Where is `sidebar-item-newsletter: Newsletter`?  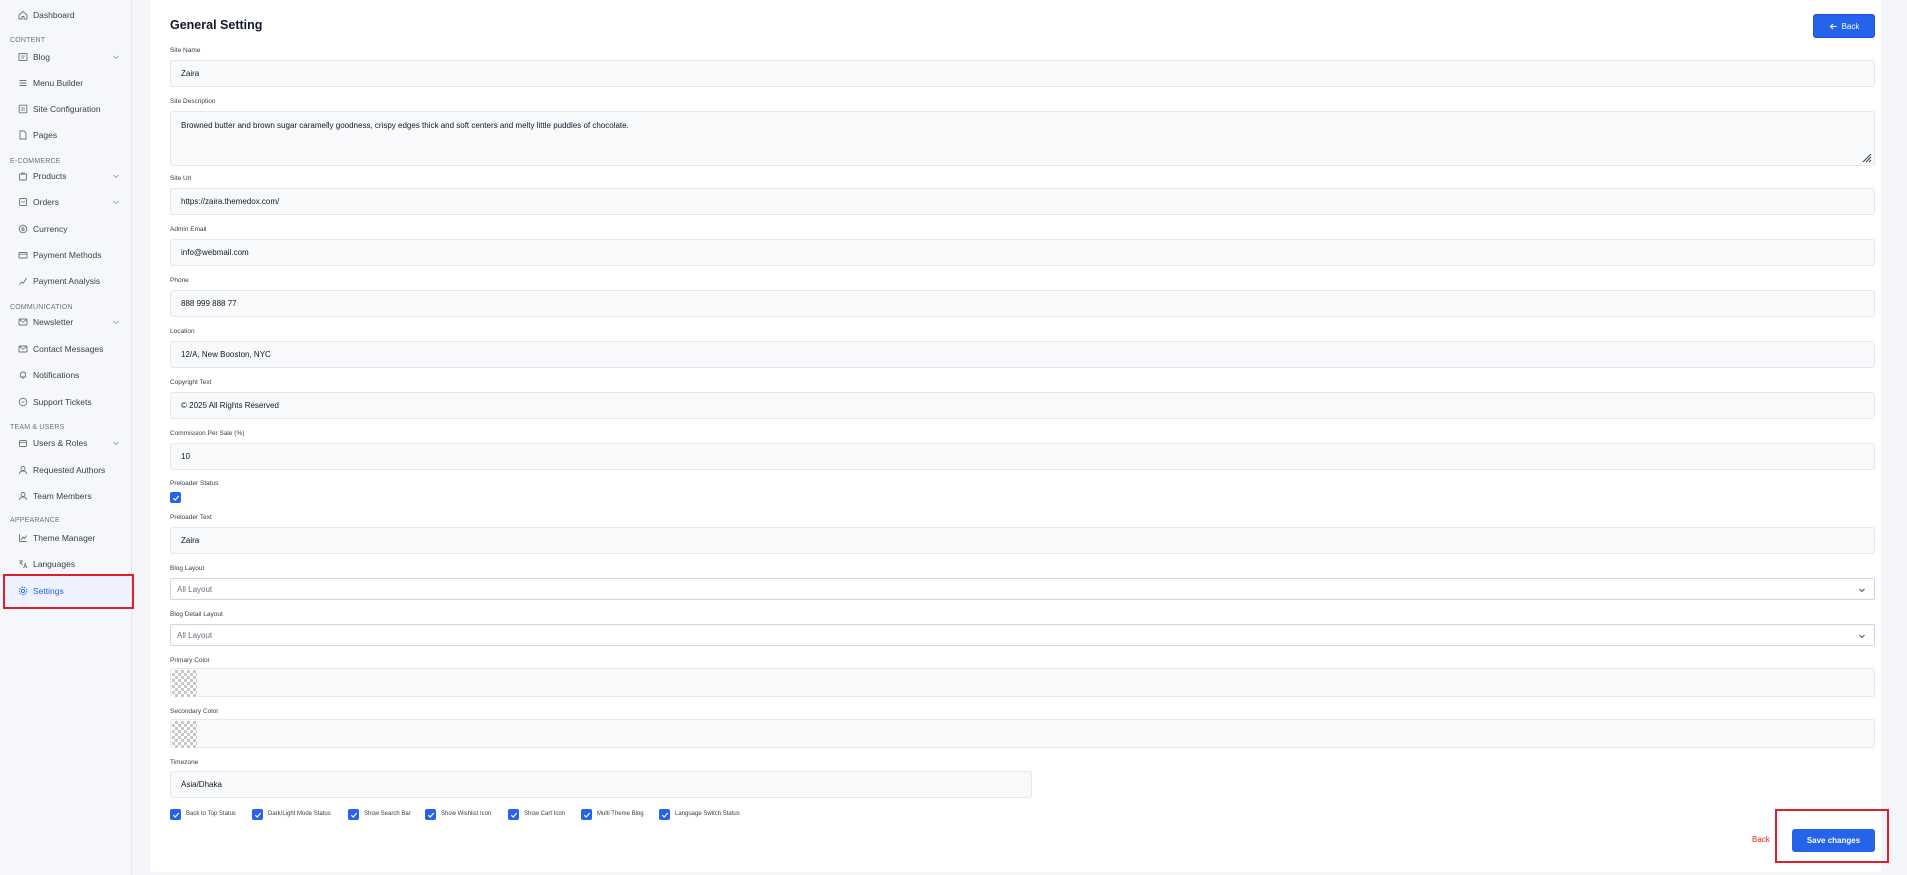
sidebar-item-newsletter: Newsletter is located at coordinates (69, 322).